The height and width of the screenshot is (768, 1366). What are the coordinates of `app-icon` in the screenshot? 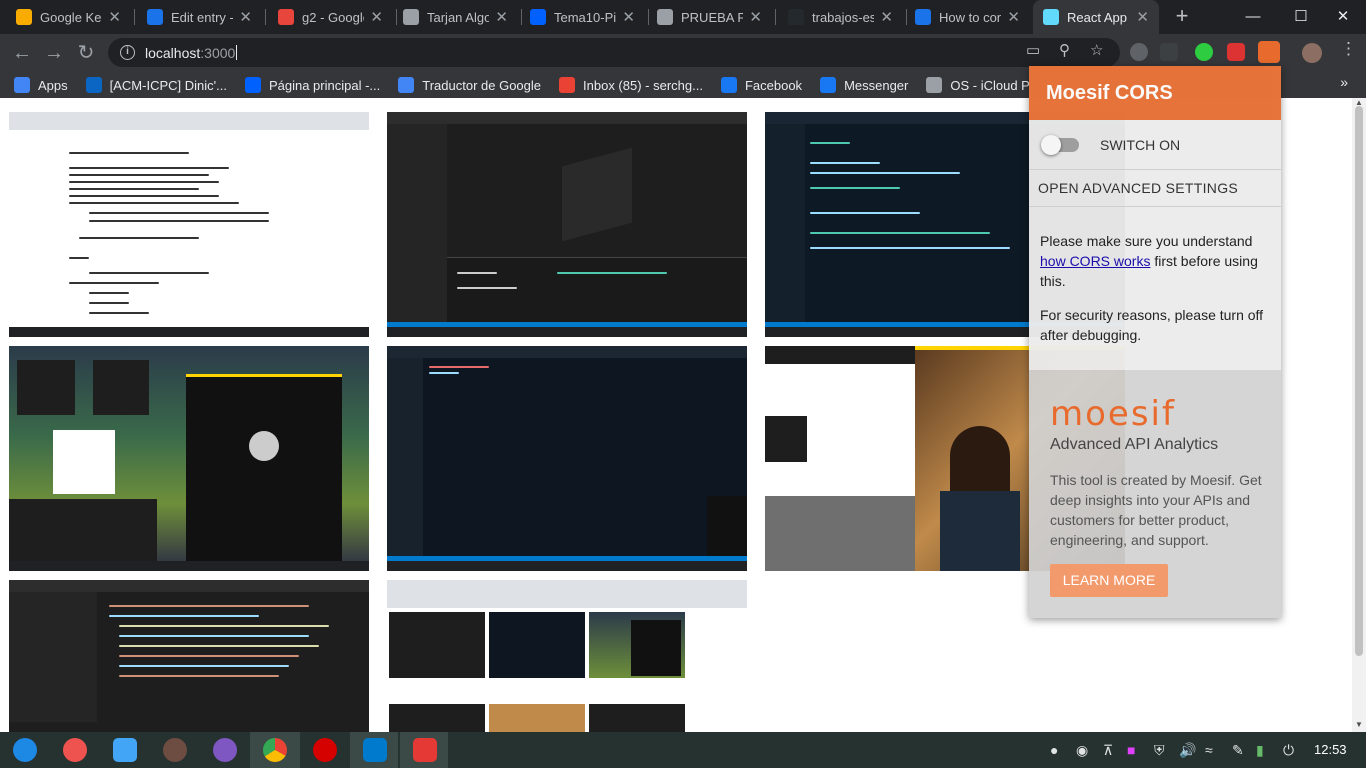 It's located at (175, 750).